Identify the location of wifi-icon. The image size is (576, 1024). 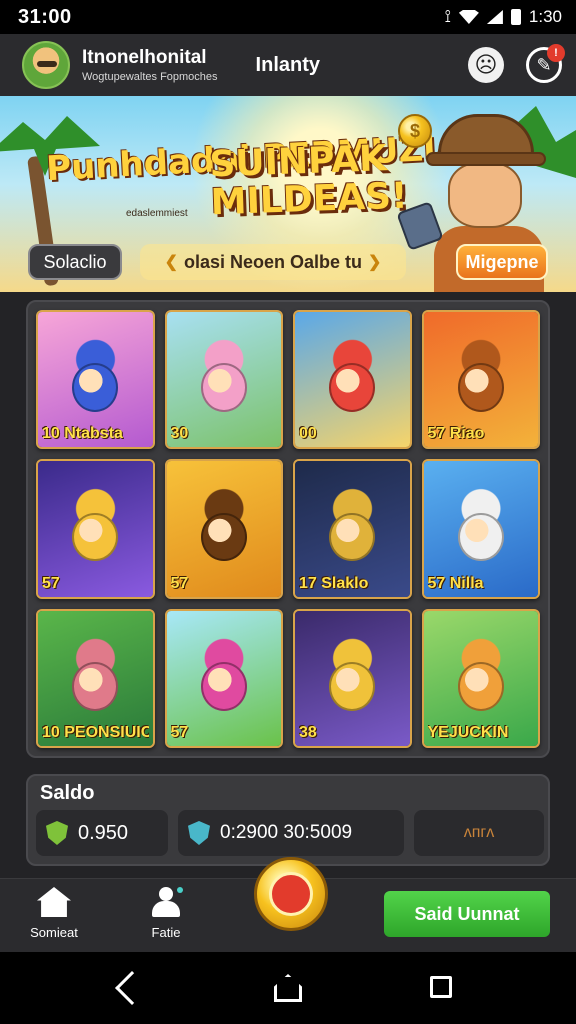
(468, 17).